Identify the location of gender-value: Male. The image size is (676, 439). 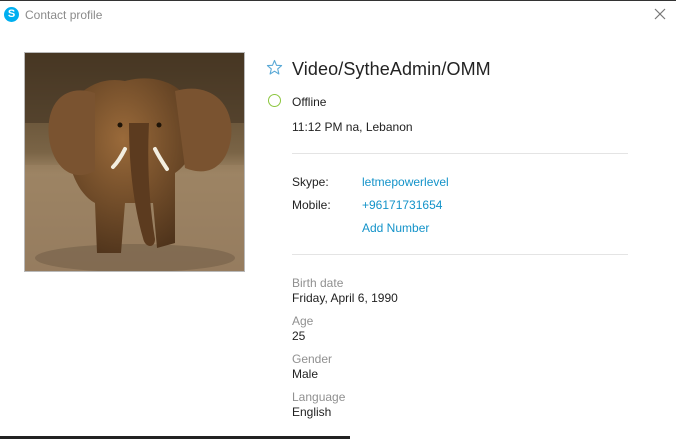
(305, 374).